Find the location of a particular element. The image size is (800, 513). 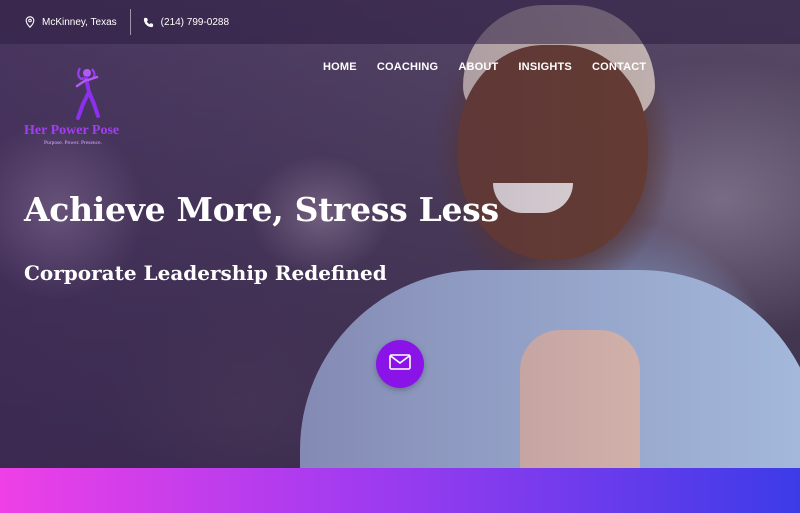

location-text: McKinney, Texas is located at coordinates (79, 22).